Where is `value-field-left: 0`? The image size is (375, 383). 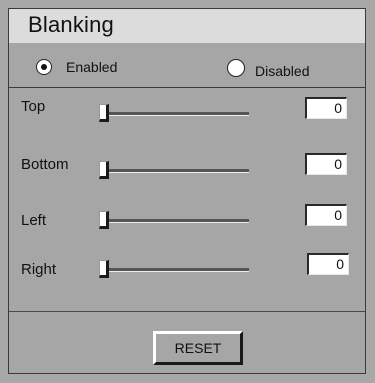
value-field-left: 0 is located at coordinates (326, 215).